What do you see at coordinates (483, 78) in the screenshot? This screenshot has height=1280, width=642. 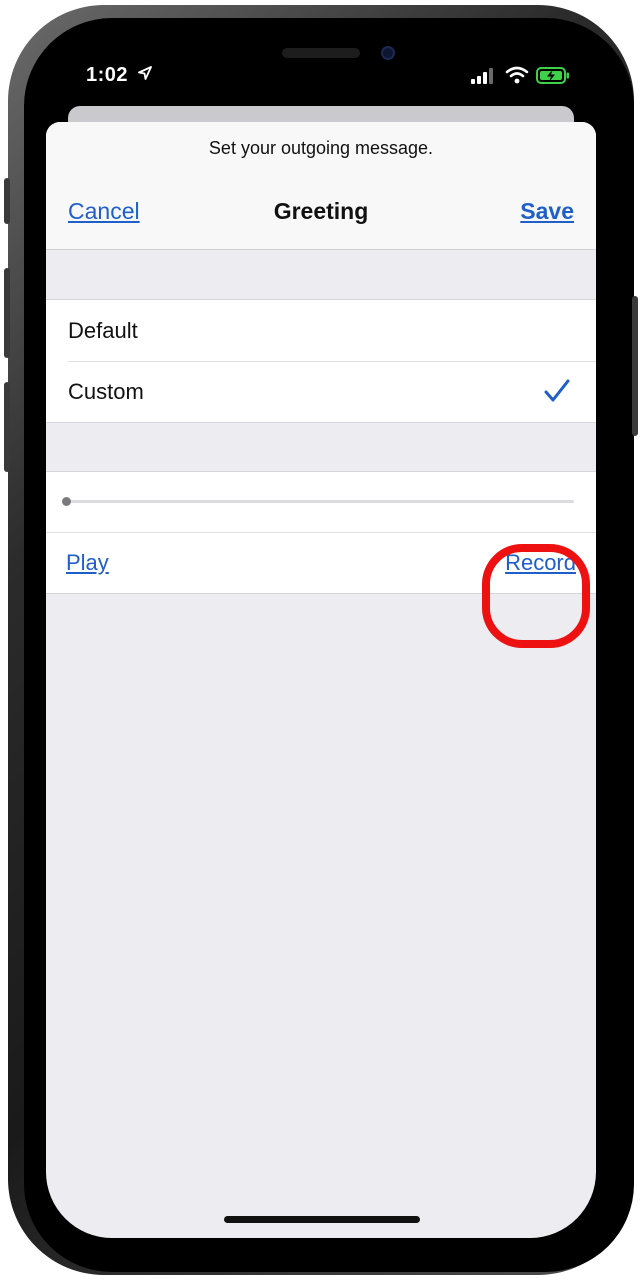 I see `cellular-signal-icon` at bounding box center [483, 78].